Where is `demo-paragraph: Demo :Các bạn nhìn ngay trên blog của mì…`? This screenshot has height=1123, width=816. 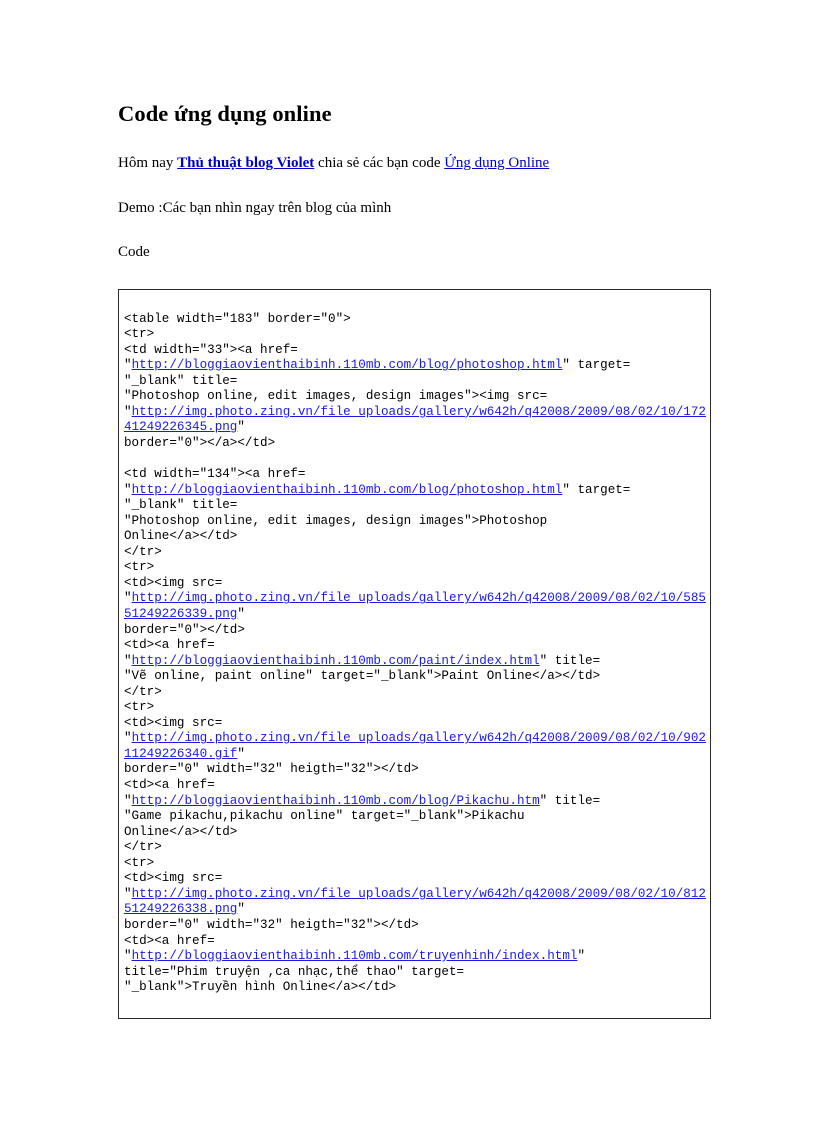 demo-paragraph: Demo :Các bạn nhìn ngay trên blog của mì… is located at coordinates (255, 207).